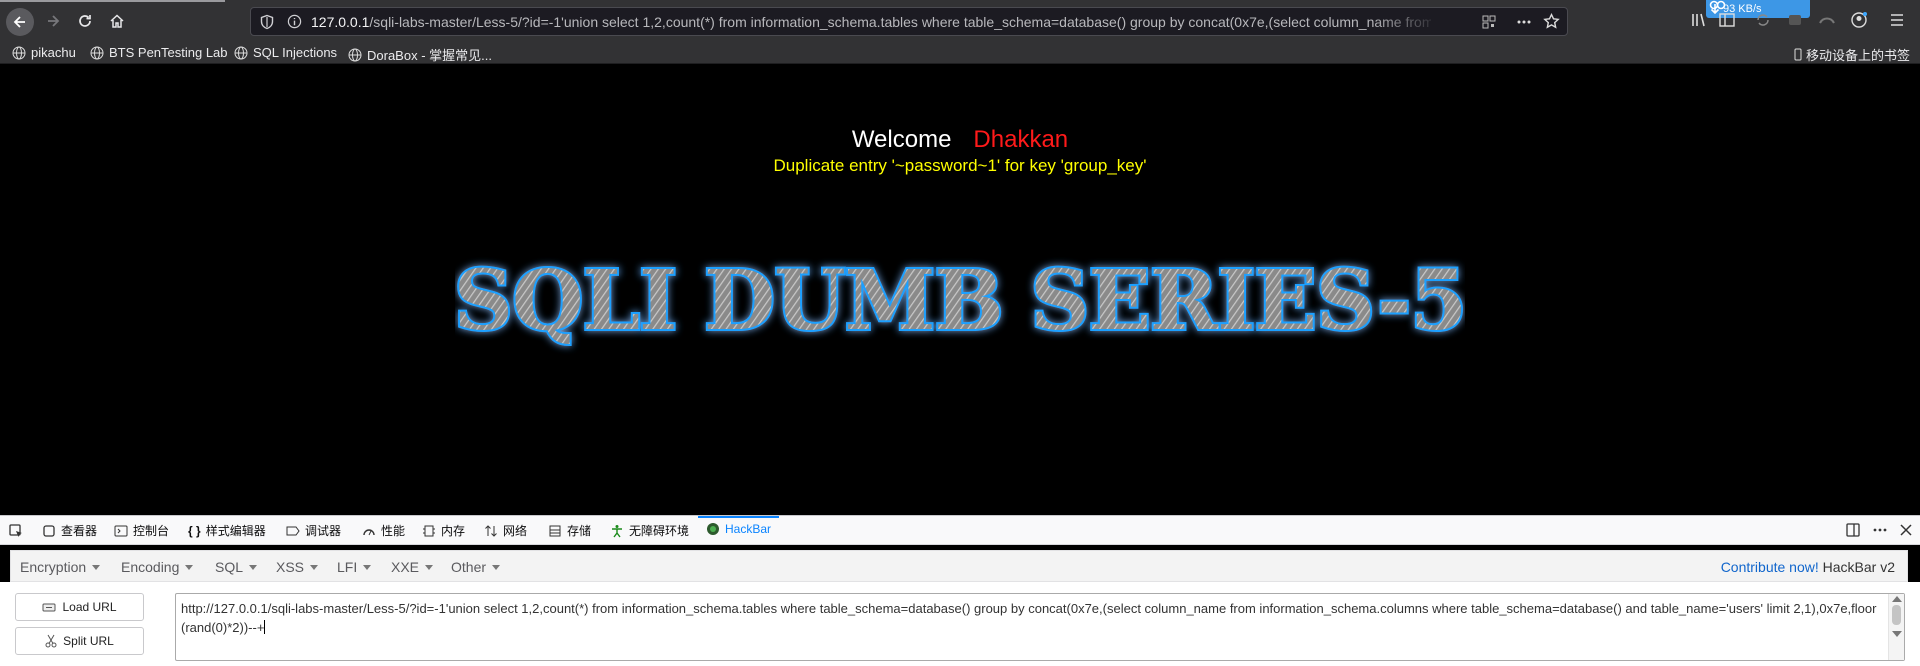  I want to click on memory-chip-icon, so click(429, 530).